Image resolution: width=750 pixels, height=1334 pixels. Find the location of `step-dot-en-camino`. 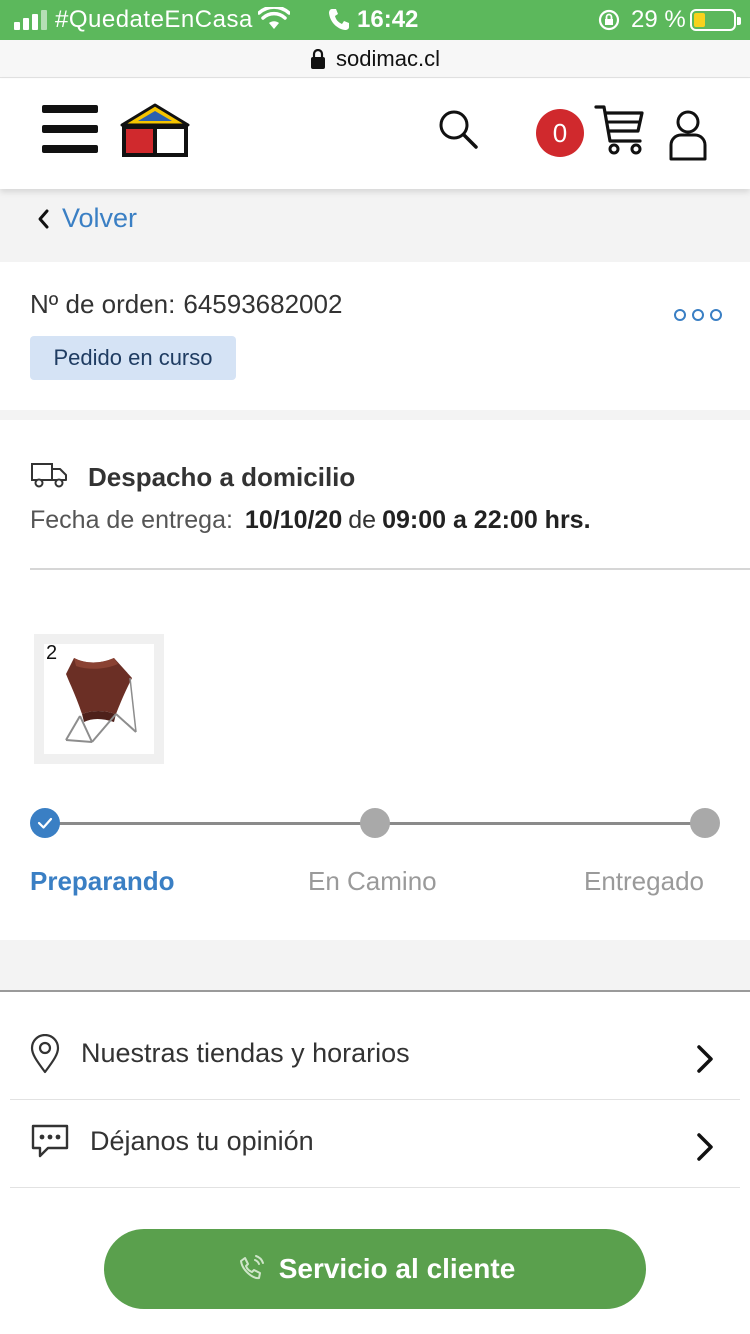

step-dot-en-camino is located at coordinates (375, 823).